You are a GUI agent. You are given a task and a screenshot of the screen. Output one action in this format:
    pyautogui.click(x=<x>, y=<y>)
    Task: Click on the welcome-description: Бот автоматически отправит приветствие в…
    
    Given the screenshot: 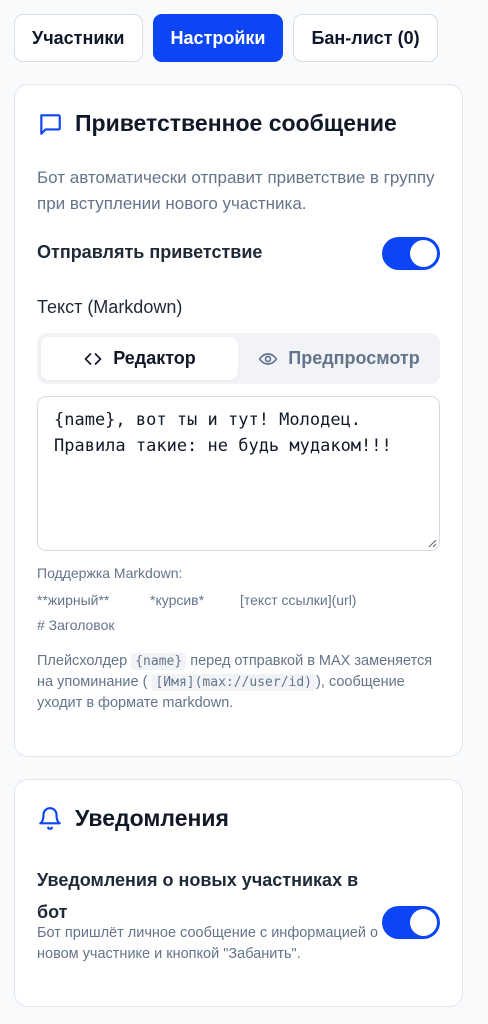 What is the action you would take?
    pyautogui.click(x=236, y=190)
    